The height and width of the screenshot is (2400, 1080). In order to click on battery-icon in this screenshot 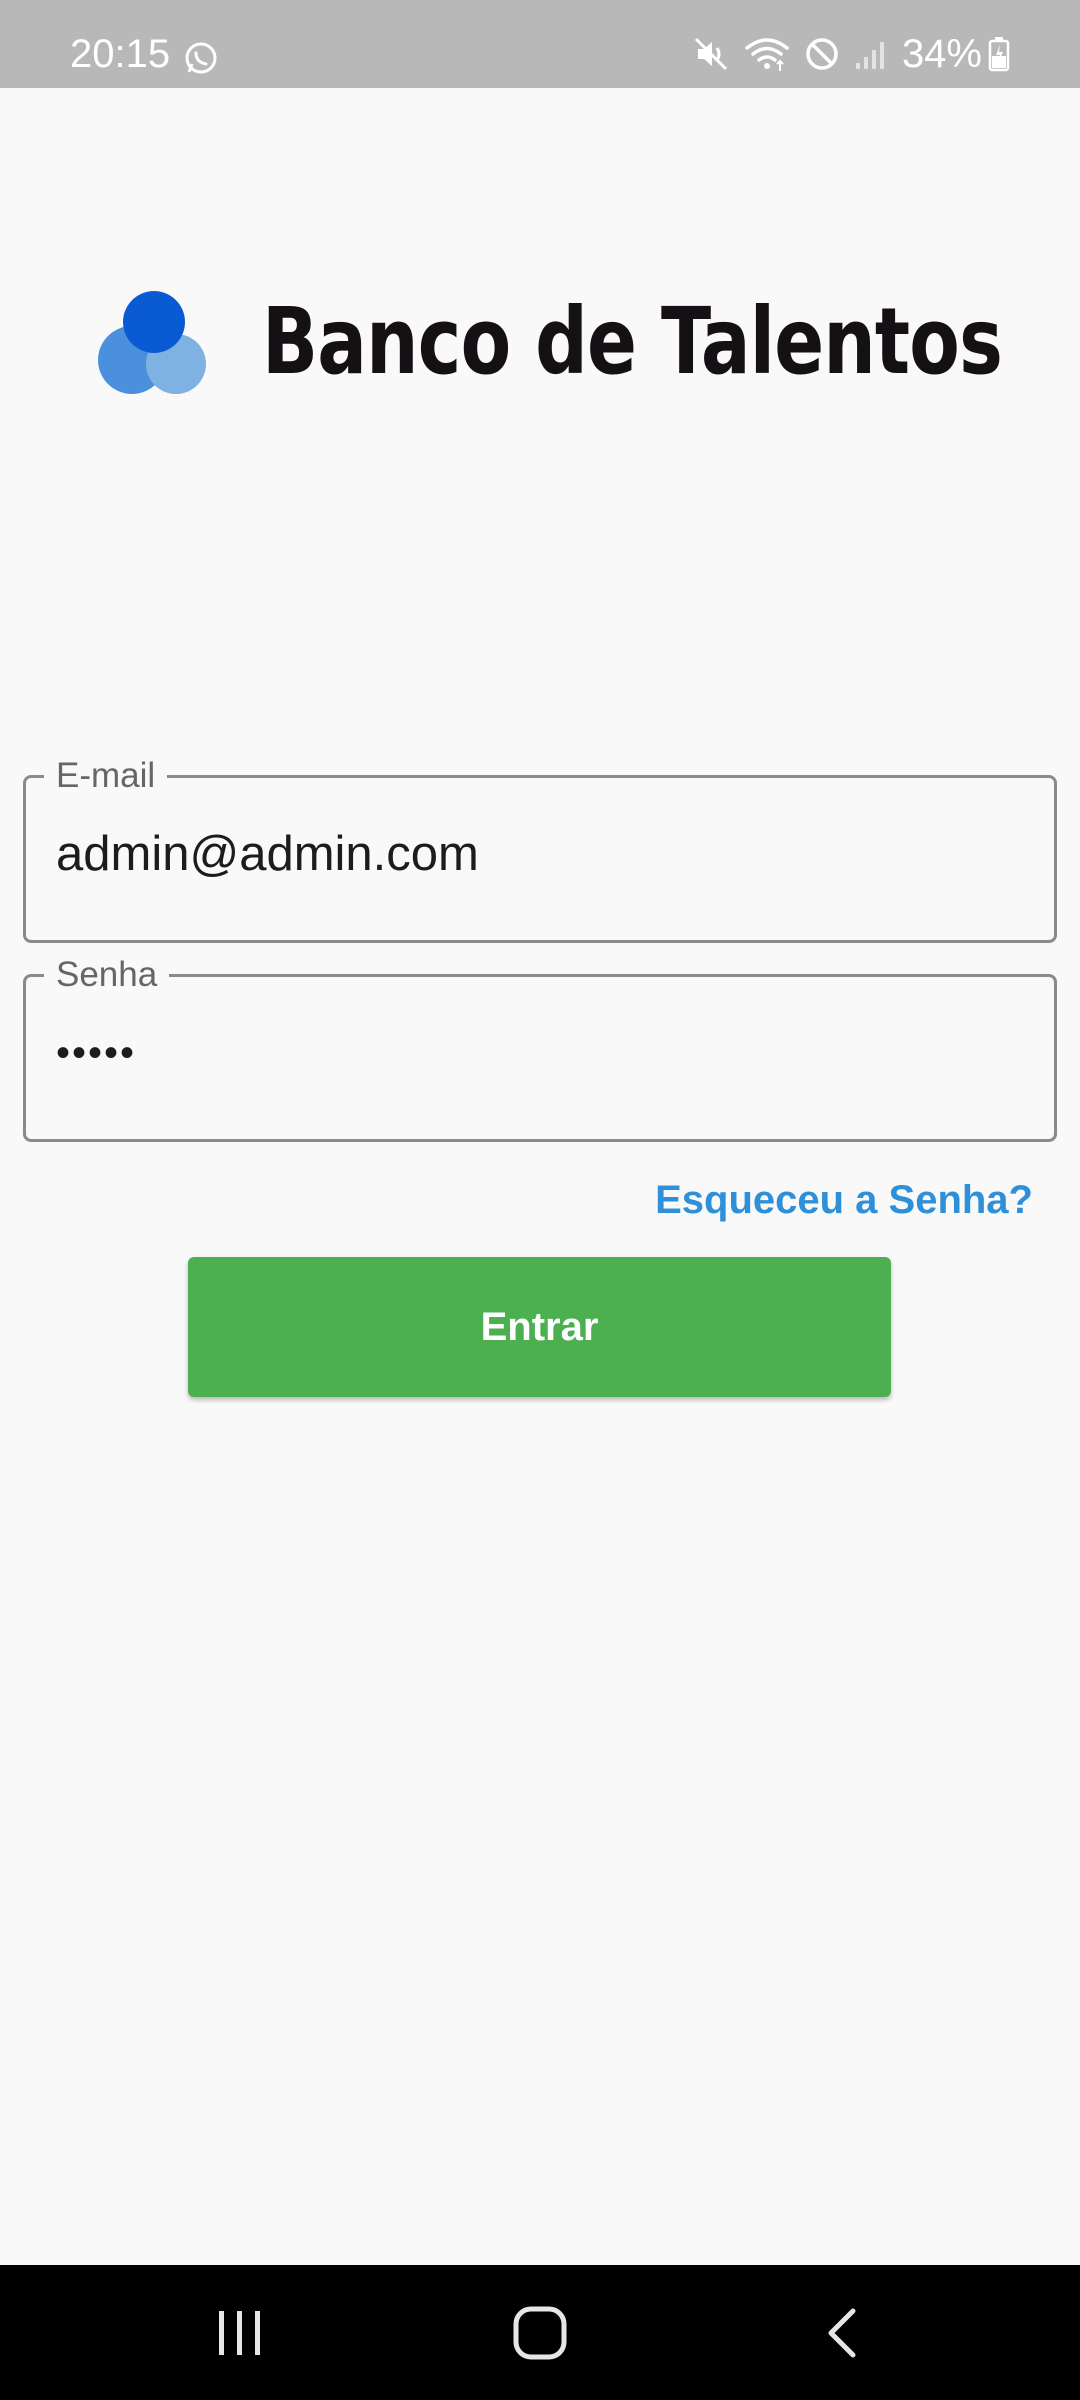, I will do `click(999, 54)`.